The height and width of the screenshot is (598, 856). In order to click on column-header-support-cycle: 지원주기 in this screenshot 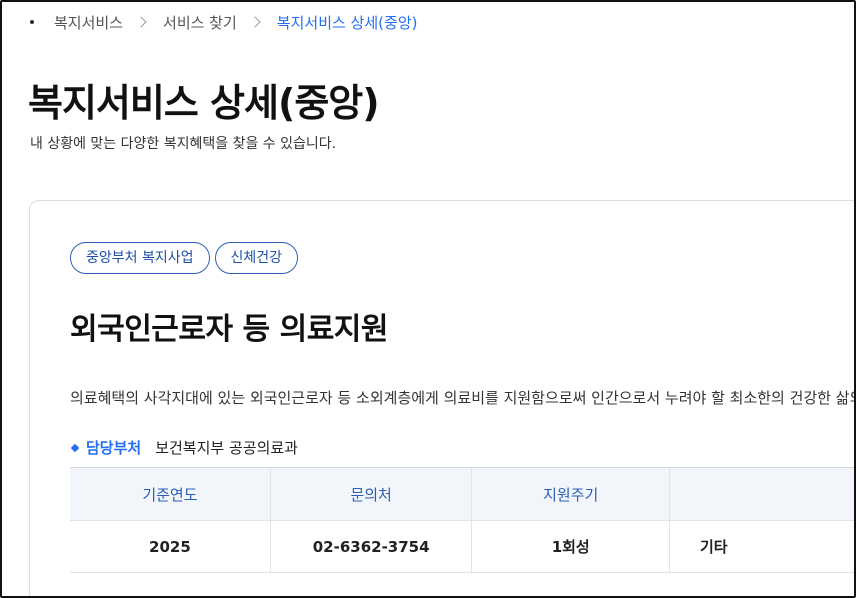, I will do `click(570, 494)`.